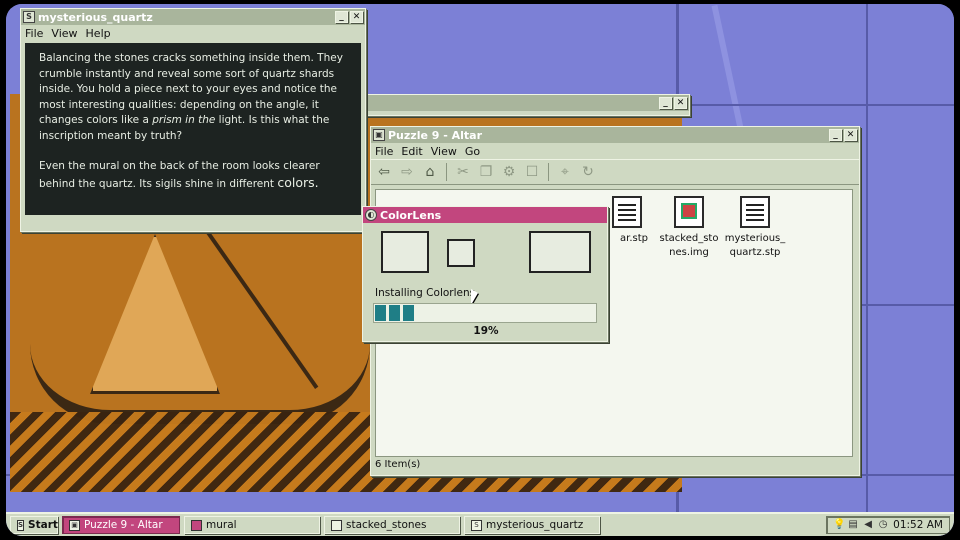 The height and width of the screenshot is (540, 960). What do you see at coordinates (43, 525) in the screenshot?
I see `start-label: Start` at bounding box center [43, 525].